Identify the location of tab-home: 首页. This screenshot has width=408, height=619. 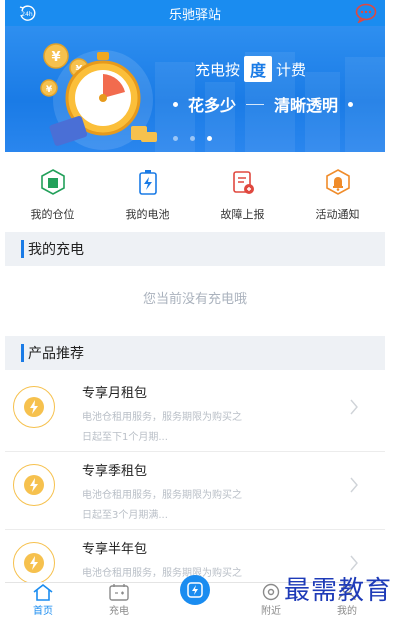
(43, 601).